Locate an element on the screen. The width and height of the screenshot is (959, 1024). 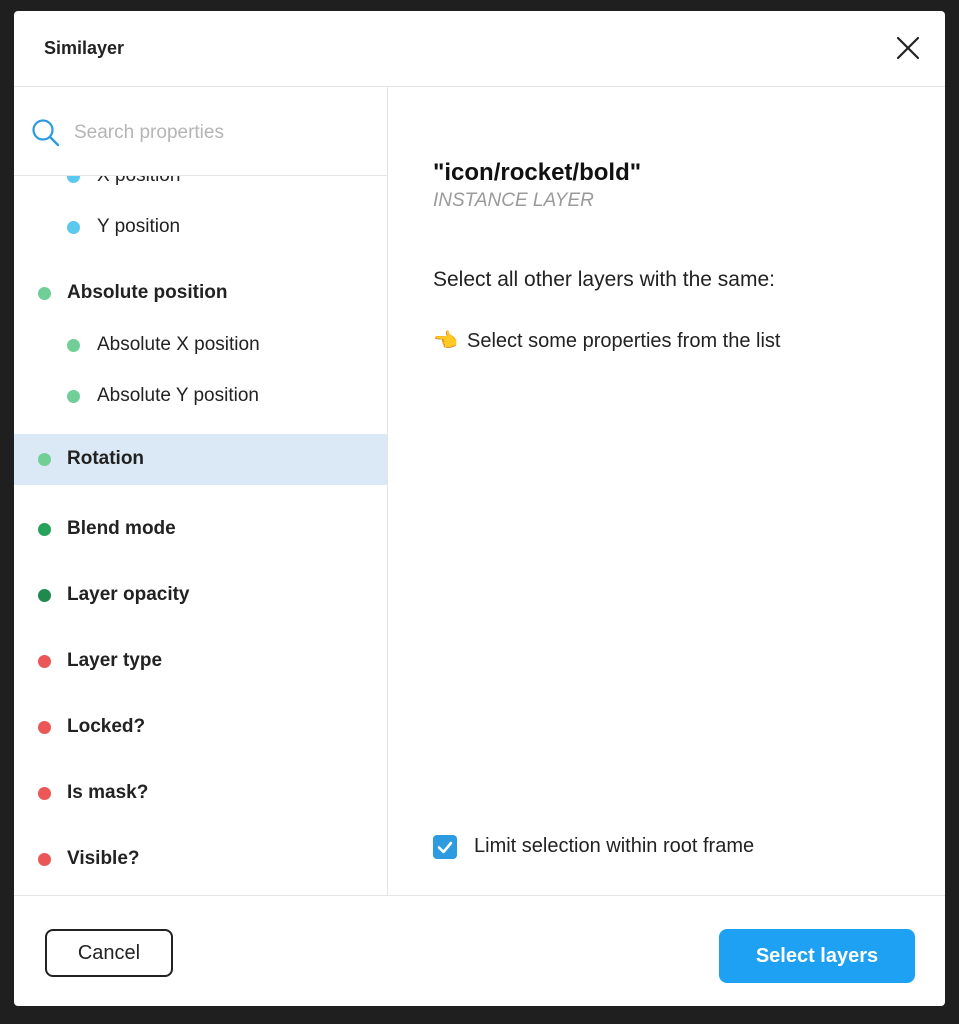
dialog-footer: Cancel Select layers is located at coordinates (479, 950).